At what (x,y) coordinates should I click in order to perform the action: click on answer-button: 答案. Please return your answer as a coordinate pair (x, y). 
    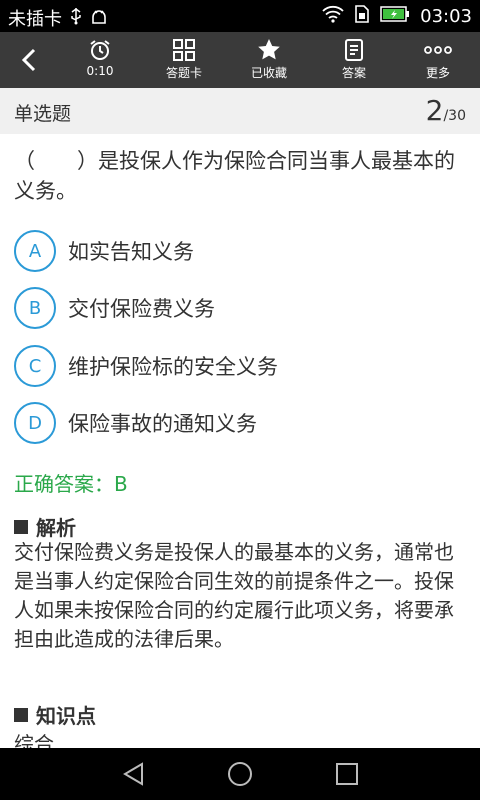
    Looking at the image, I should click on (354, 60).